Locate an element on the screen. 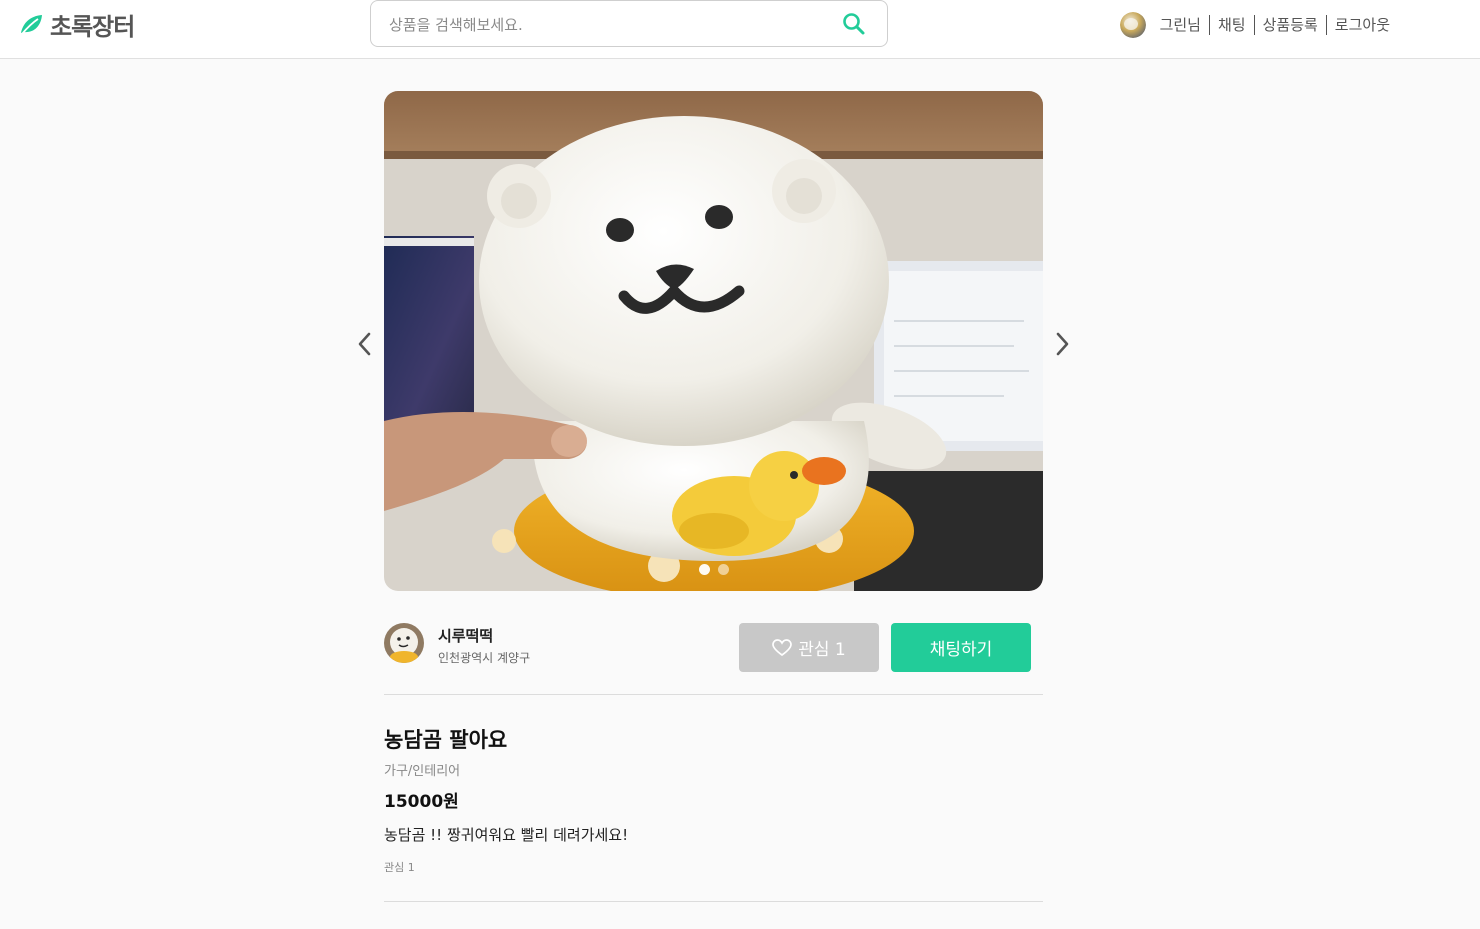 Image resolution: width=1480 pixels, height=929 pixels. leaf-icon is located at coordinates (31, 25).